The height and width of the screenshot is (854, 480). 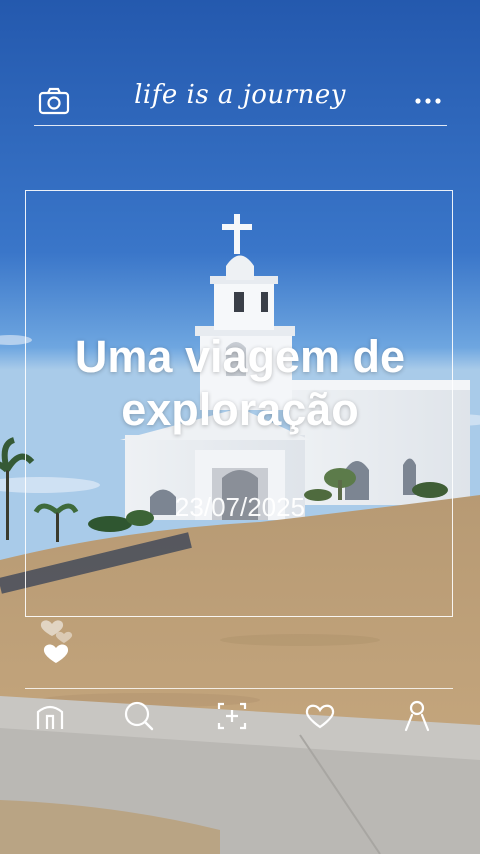 I want to click on profile-icon, so click(x=417, y=716).